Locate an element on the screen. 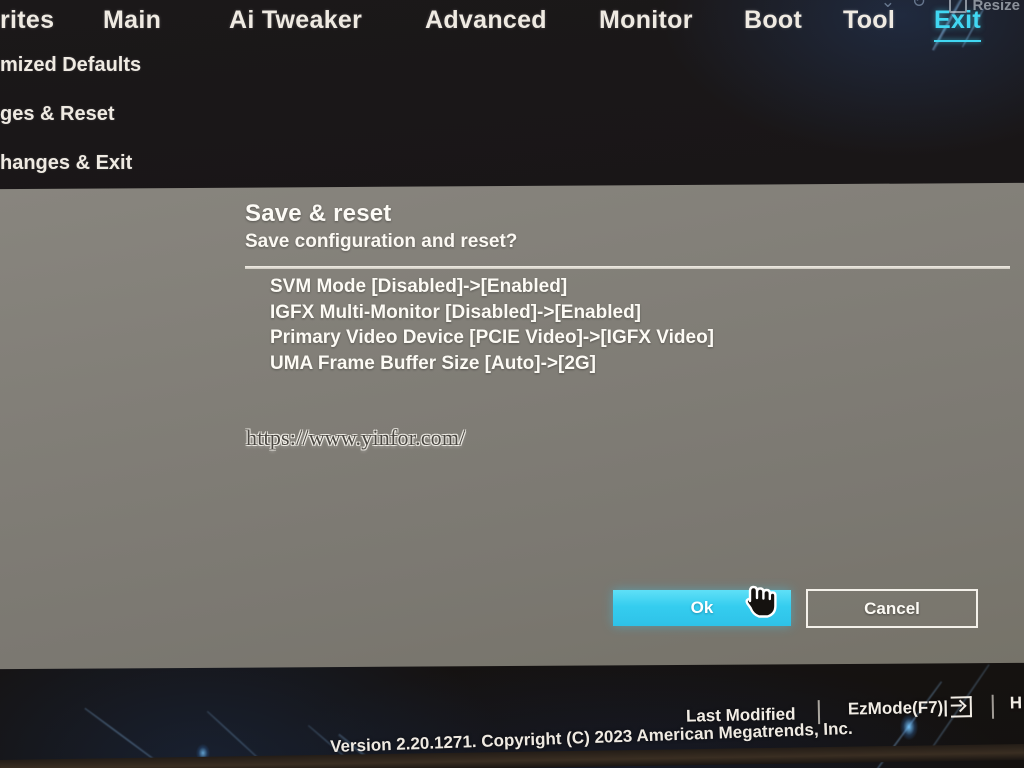 Image resolution: width=1024 pixels, height=768 pixels. dialog-title: Save & reset is located at coordinates (318, 213).